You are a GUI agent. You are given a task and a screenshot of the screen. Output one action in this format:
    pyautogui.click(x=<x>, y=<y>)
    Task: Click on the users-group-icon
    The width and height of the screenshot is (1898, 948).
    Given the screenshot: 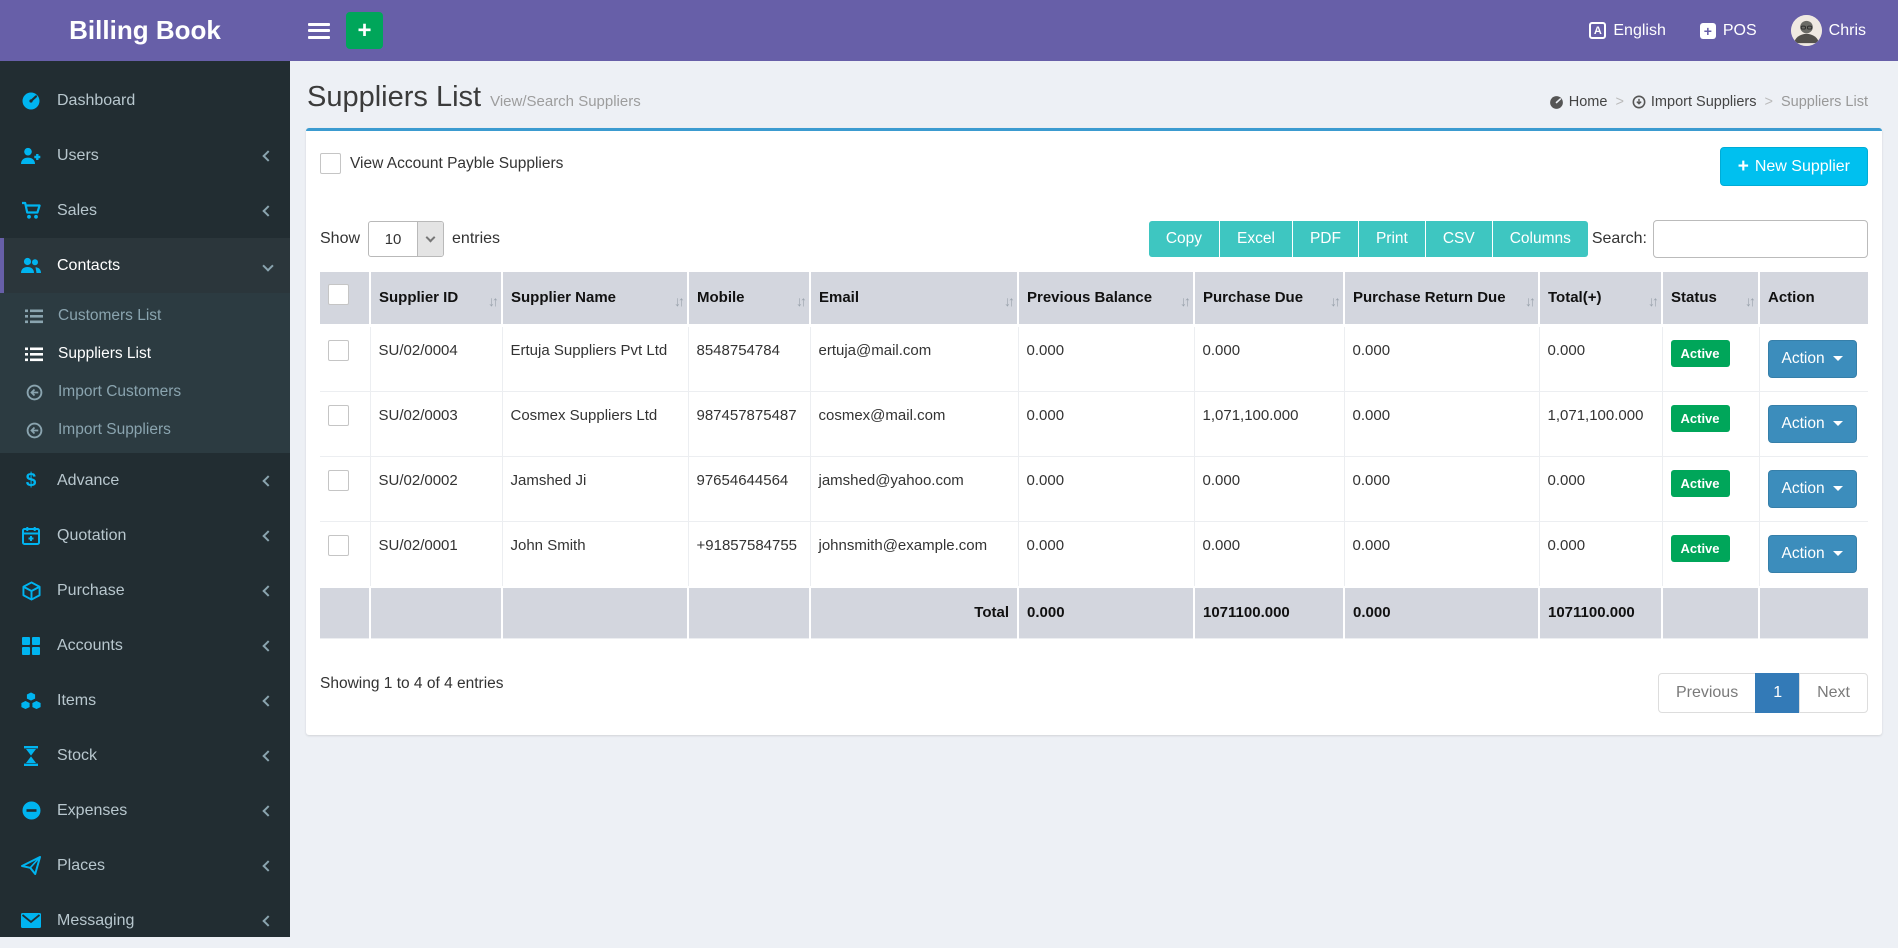 What is the action you would take?
    pyautogui.click(x=31, y=265)
    